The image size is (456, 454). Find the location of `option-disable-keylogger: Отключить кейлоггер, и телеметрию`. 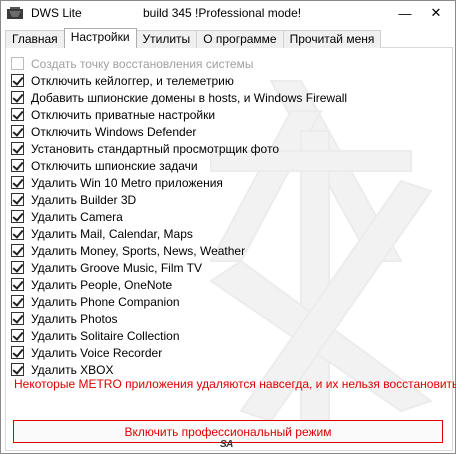

option-disable-keylogger: Отключить кейлоггер, и телеметрию is located at coordinates (179, 80).